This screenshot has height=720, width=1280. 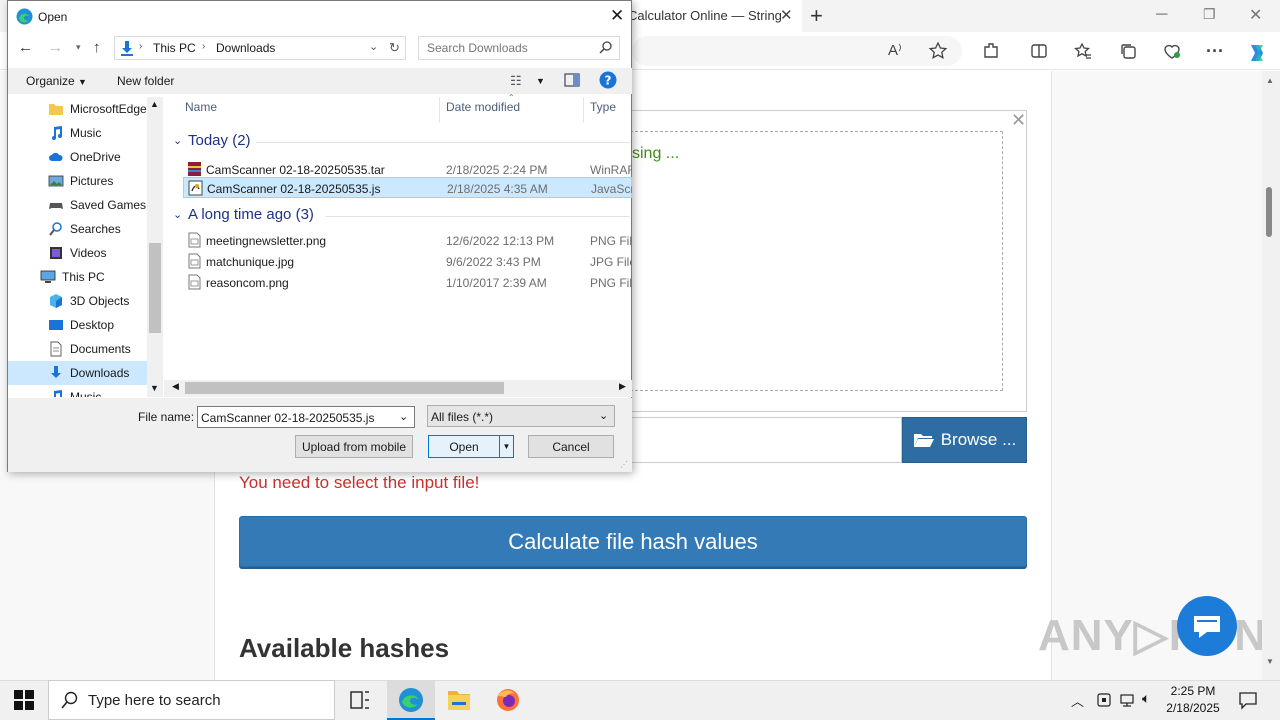 What do you see at coordinates (1270, 80) in the screenshot?
I see `scroll-up-icon: ▲` at bounding box center [1270, 80].